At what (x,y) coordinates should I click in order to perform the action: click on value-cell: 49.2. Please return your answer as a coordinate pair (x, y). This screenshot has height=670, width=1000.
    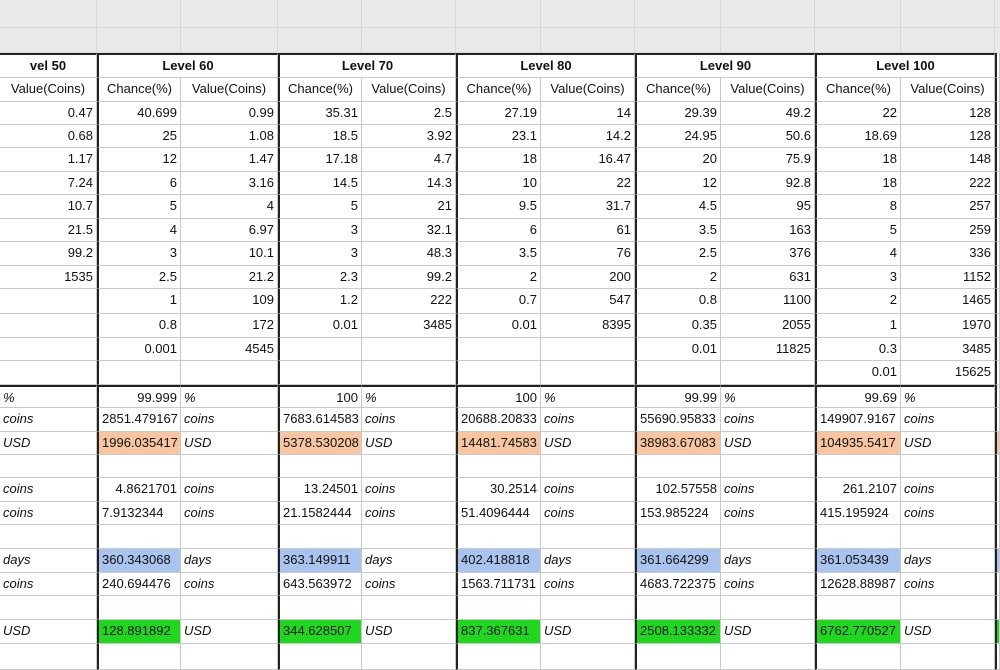
    Looking at the image, I should click on (768, 113).